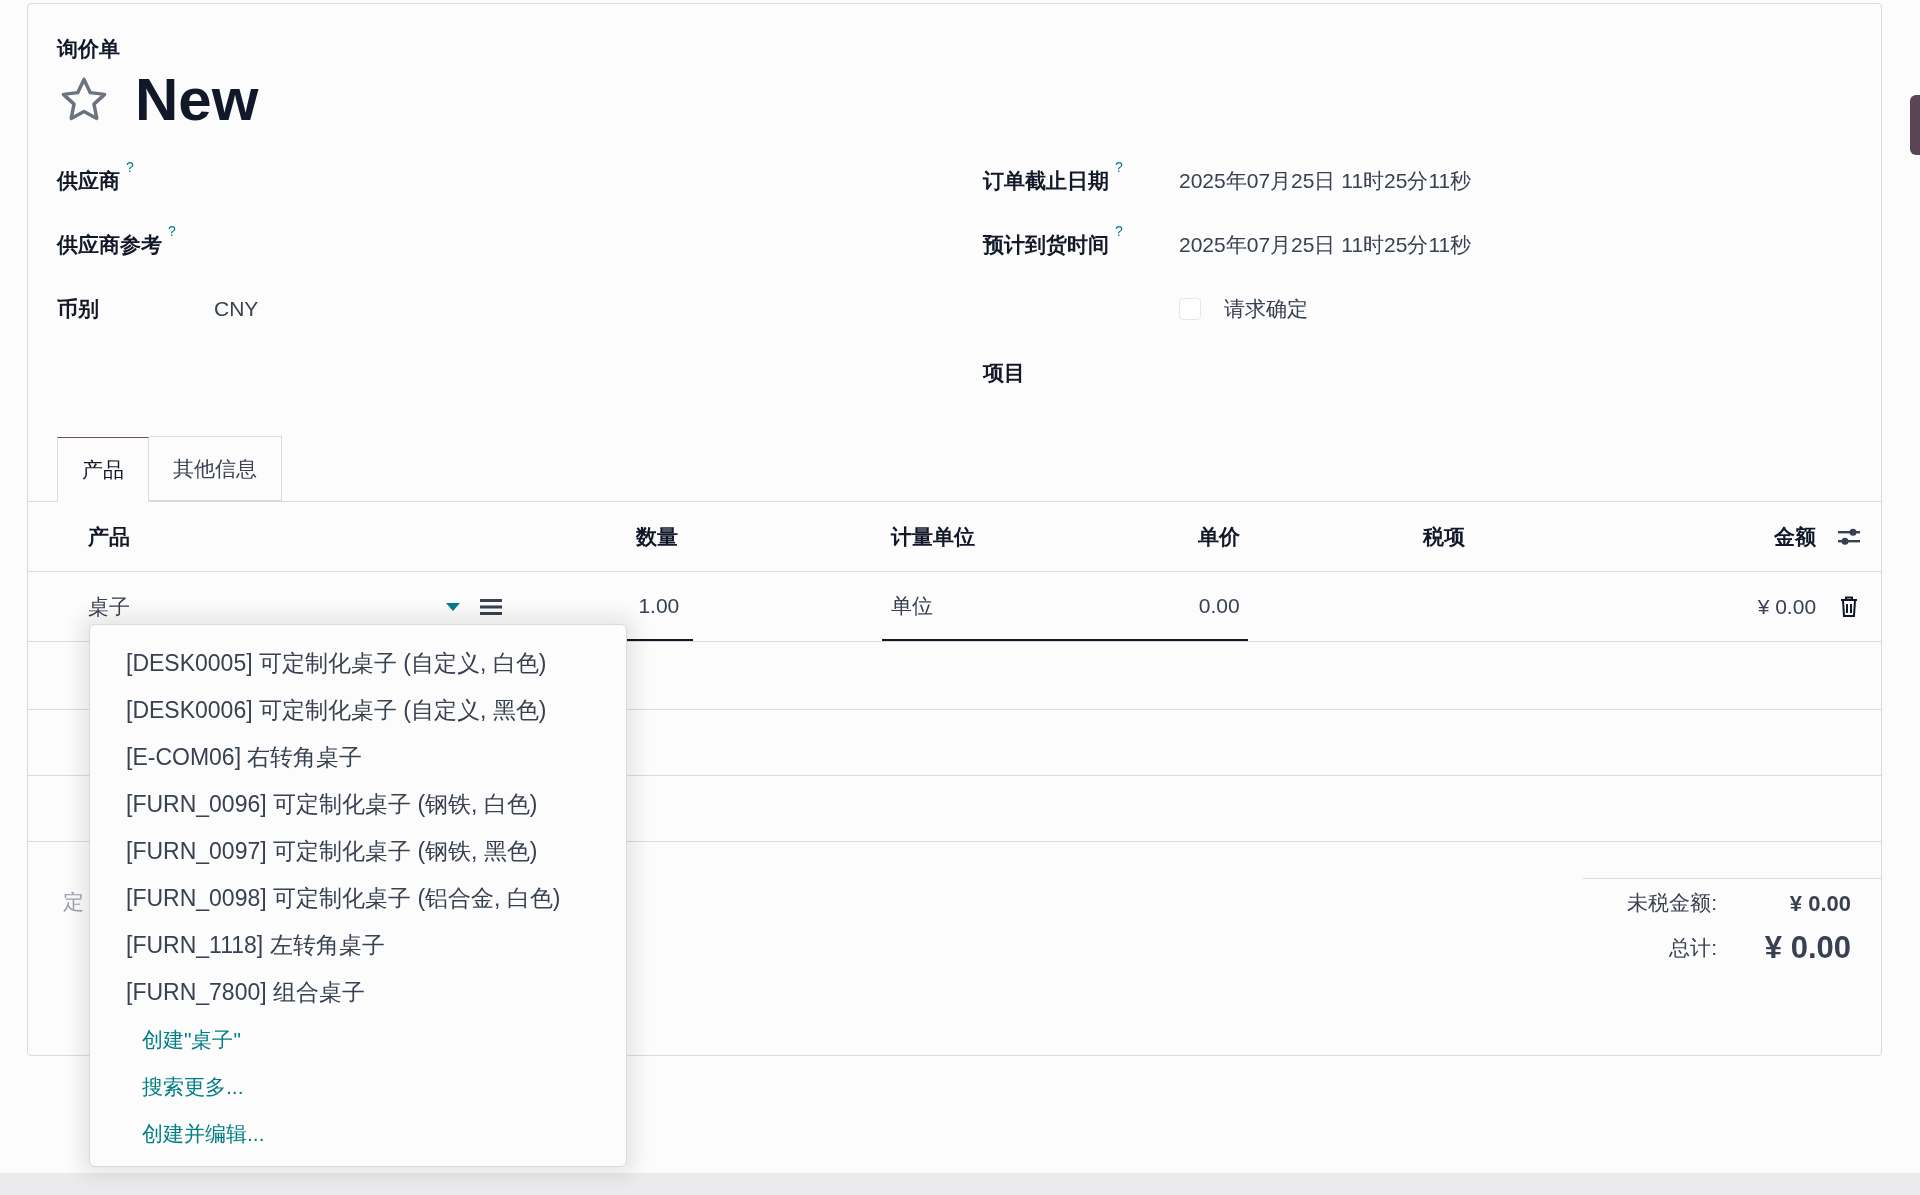 This screenshot has height=1195, width=1920. I want to click on field-label: 项目, so click(1004, 373).